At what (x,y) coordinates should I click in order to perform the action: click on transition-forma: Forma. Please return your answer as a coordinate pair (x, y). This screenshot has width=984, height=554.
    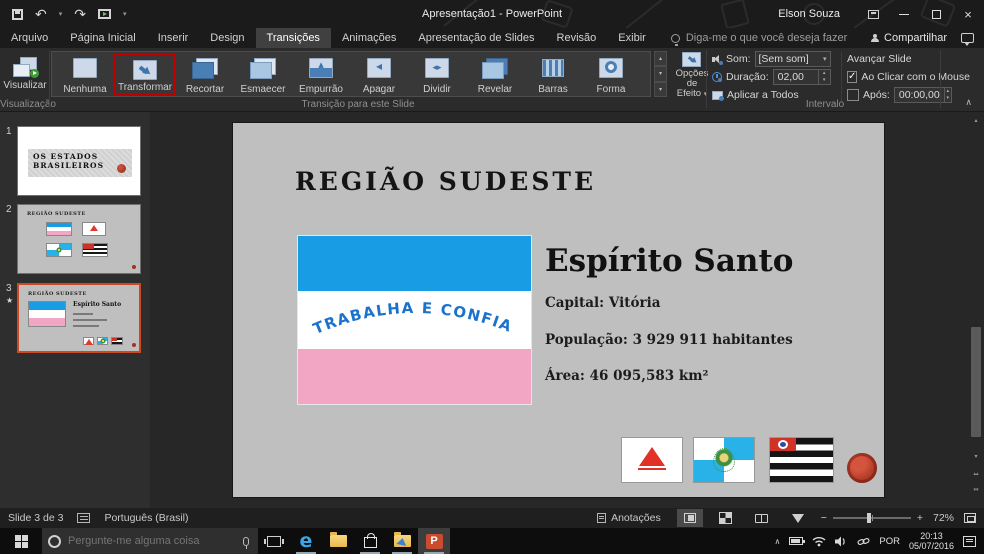
    Looking at the image, I should click on (611, 74).